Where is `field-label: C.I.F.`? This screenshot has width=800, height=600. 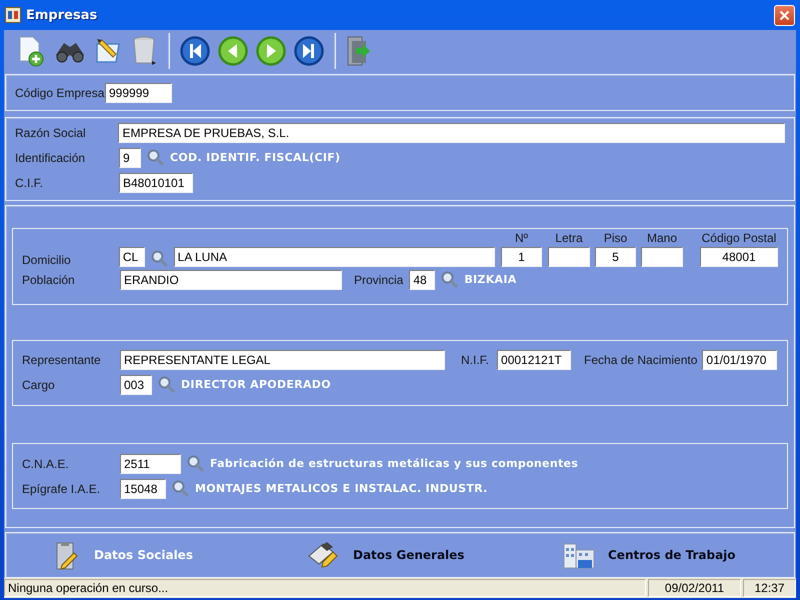
field-label: C.I.F. is located at coordinates (29, 183).